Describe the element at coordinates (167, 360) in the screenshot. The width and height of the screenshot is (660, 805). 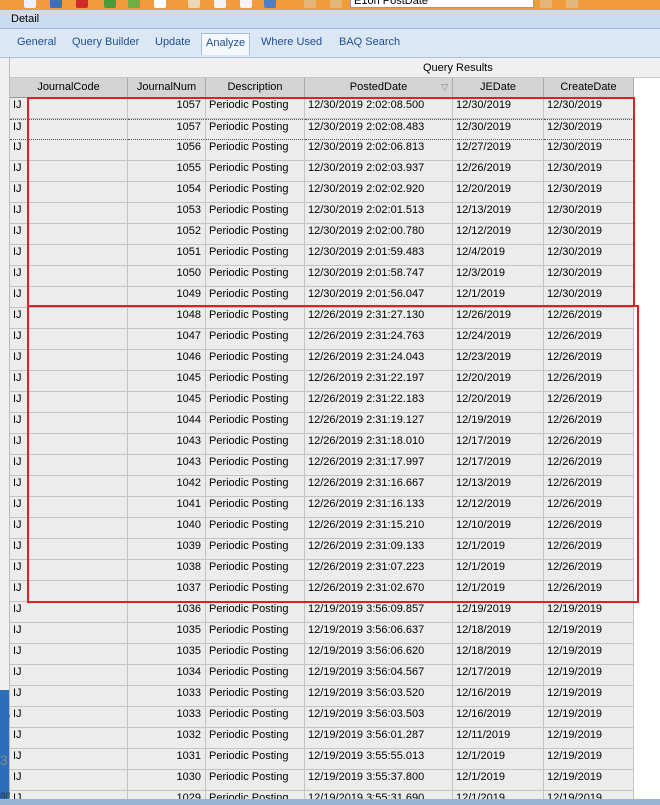
I see `cell-journalnum: 1046` at that location.